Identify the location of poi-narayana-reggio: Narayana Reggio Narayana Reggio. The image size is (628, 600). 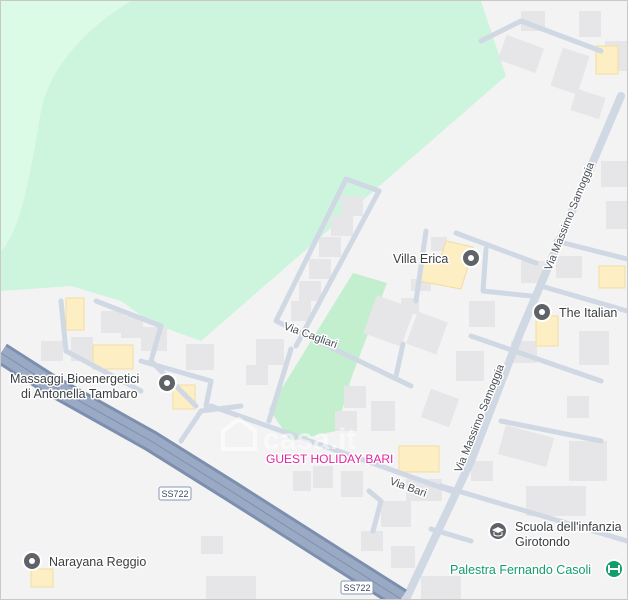
(85, 561).